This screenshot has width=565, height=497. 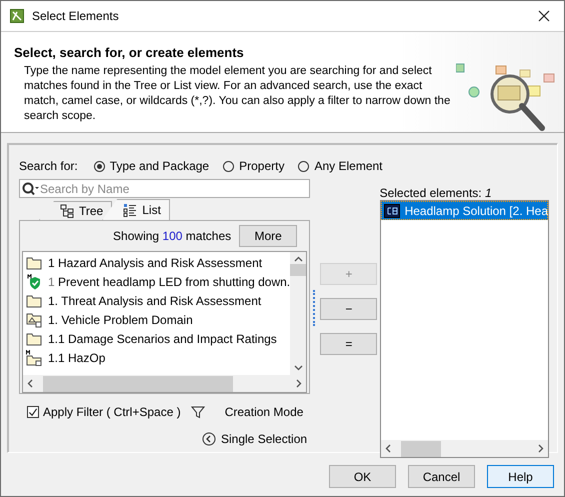 I want to click on shield-check-icon, so click(x=34, y=282).